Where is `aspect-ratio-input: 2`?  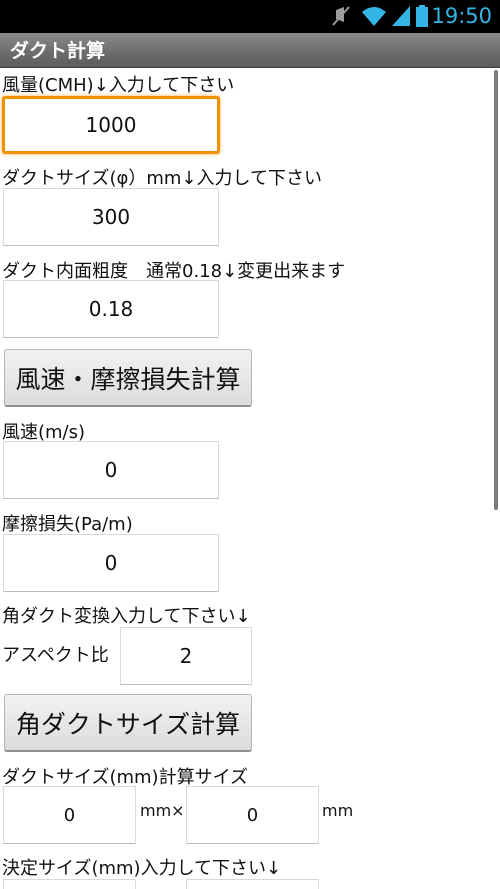 aspect-ratio-input: 2 is located at coordinates (186, 656).